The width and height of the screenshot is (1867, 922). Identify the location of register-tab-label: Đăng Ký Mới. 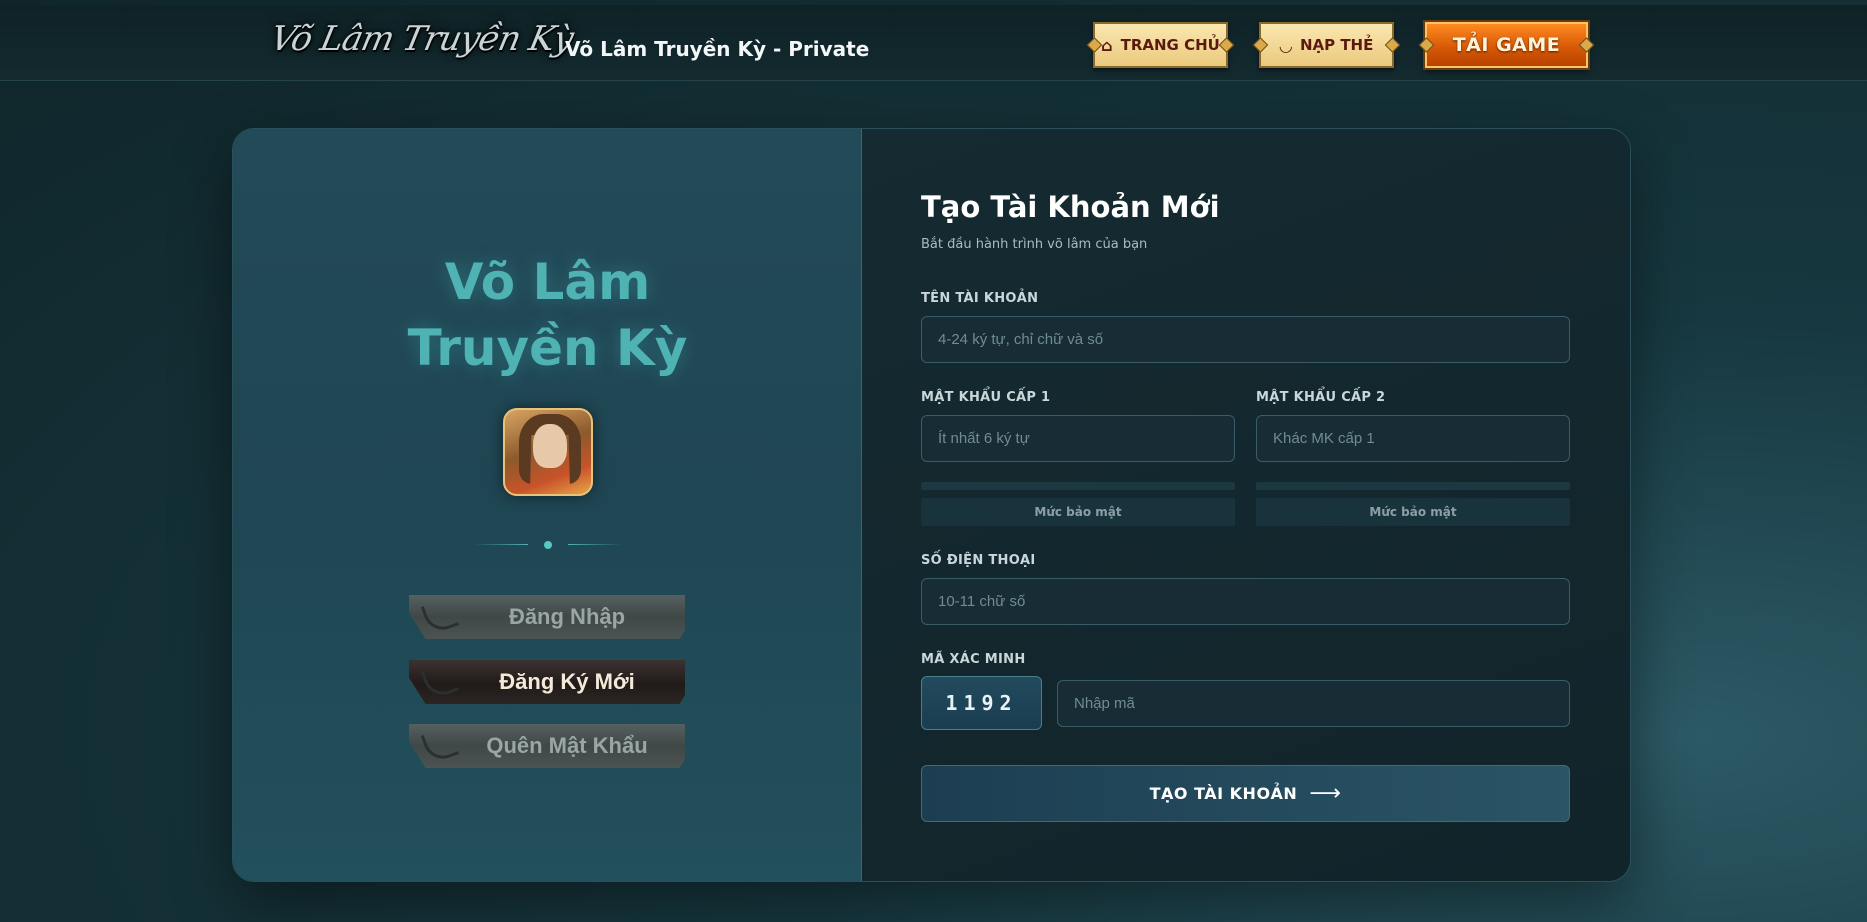
(567, 681).